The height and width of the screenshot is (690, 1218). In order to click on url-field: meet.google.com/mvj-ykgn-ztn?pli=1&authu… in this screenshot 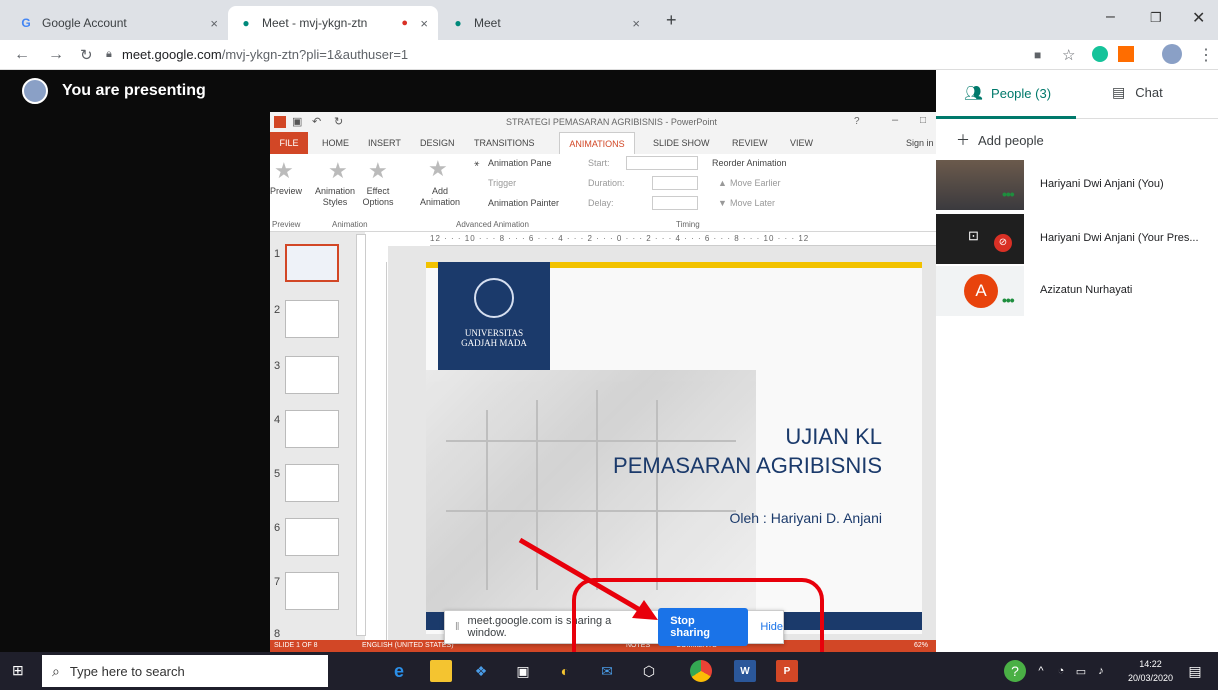, I will do `click(265, 54)`.